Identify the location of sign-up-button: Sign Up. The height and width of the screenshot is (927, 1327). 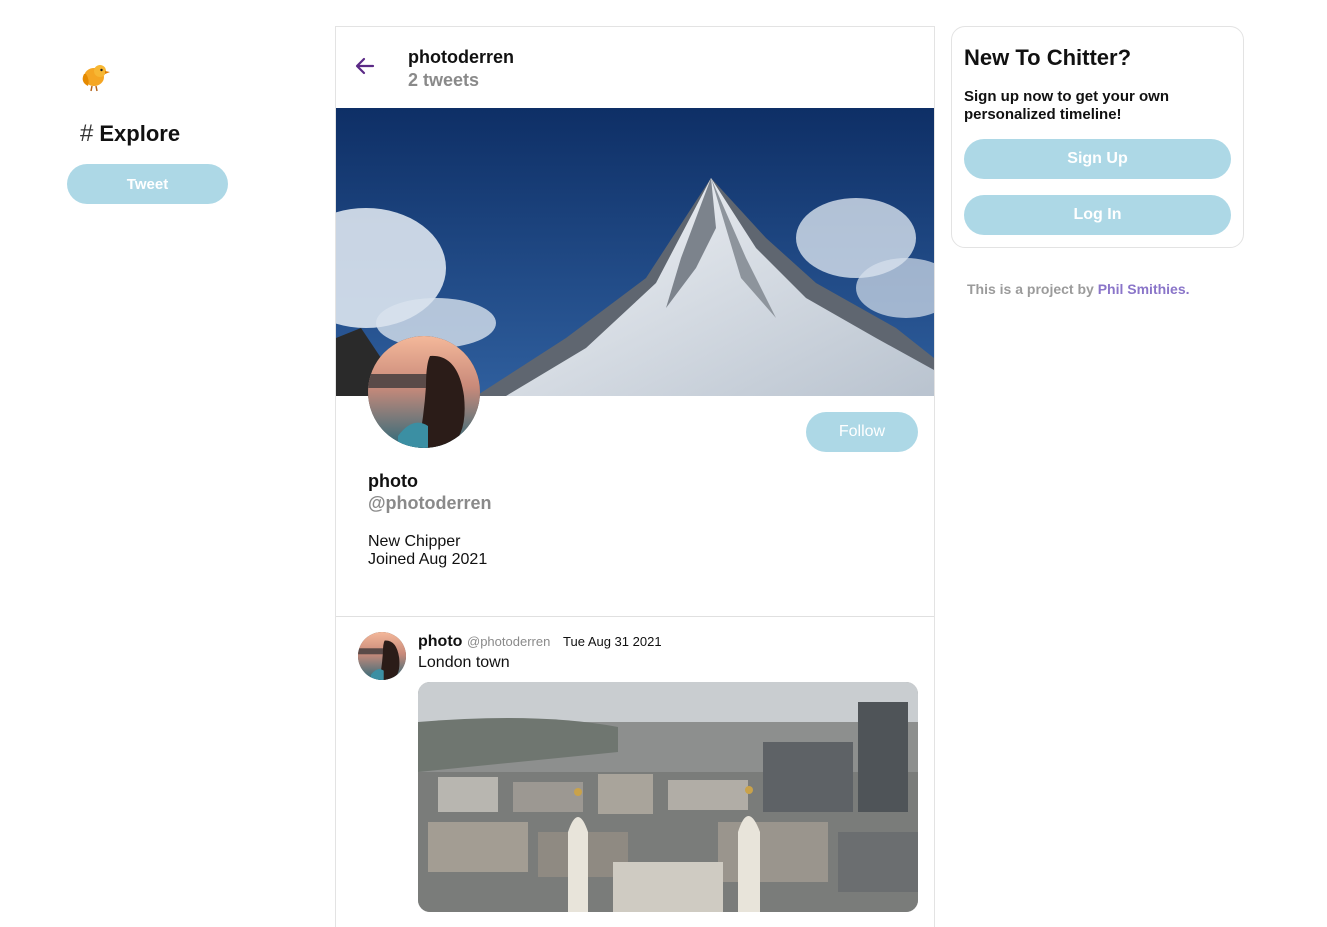
(1097, 159).